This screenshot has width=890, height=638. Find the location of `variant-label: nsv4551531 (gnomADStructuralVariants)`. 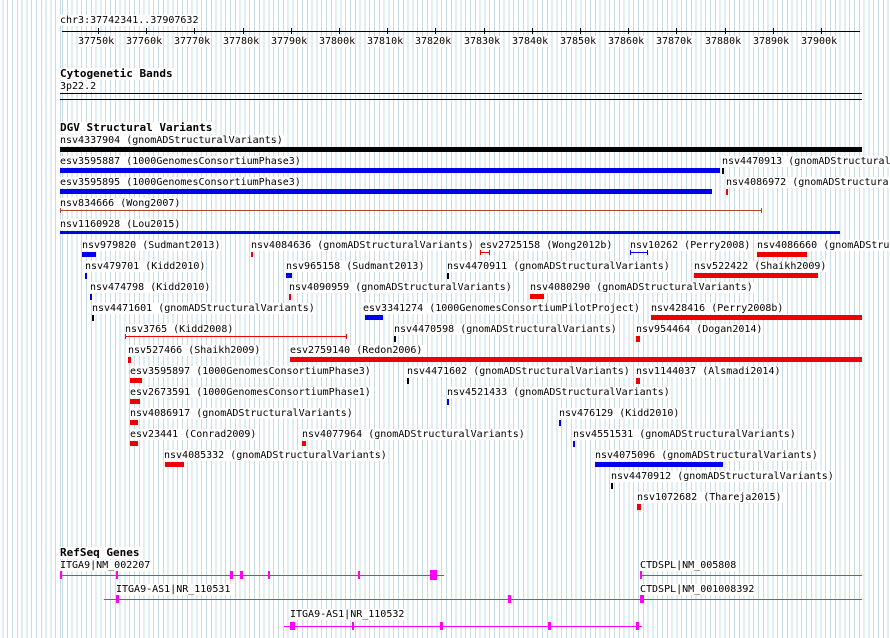

variant-label: nsv4551531 (gnomADStructuralVariants) is located at coordinates (685, 434).